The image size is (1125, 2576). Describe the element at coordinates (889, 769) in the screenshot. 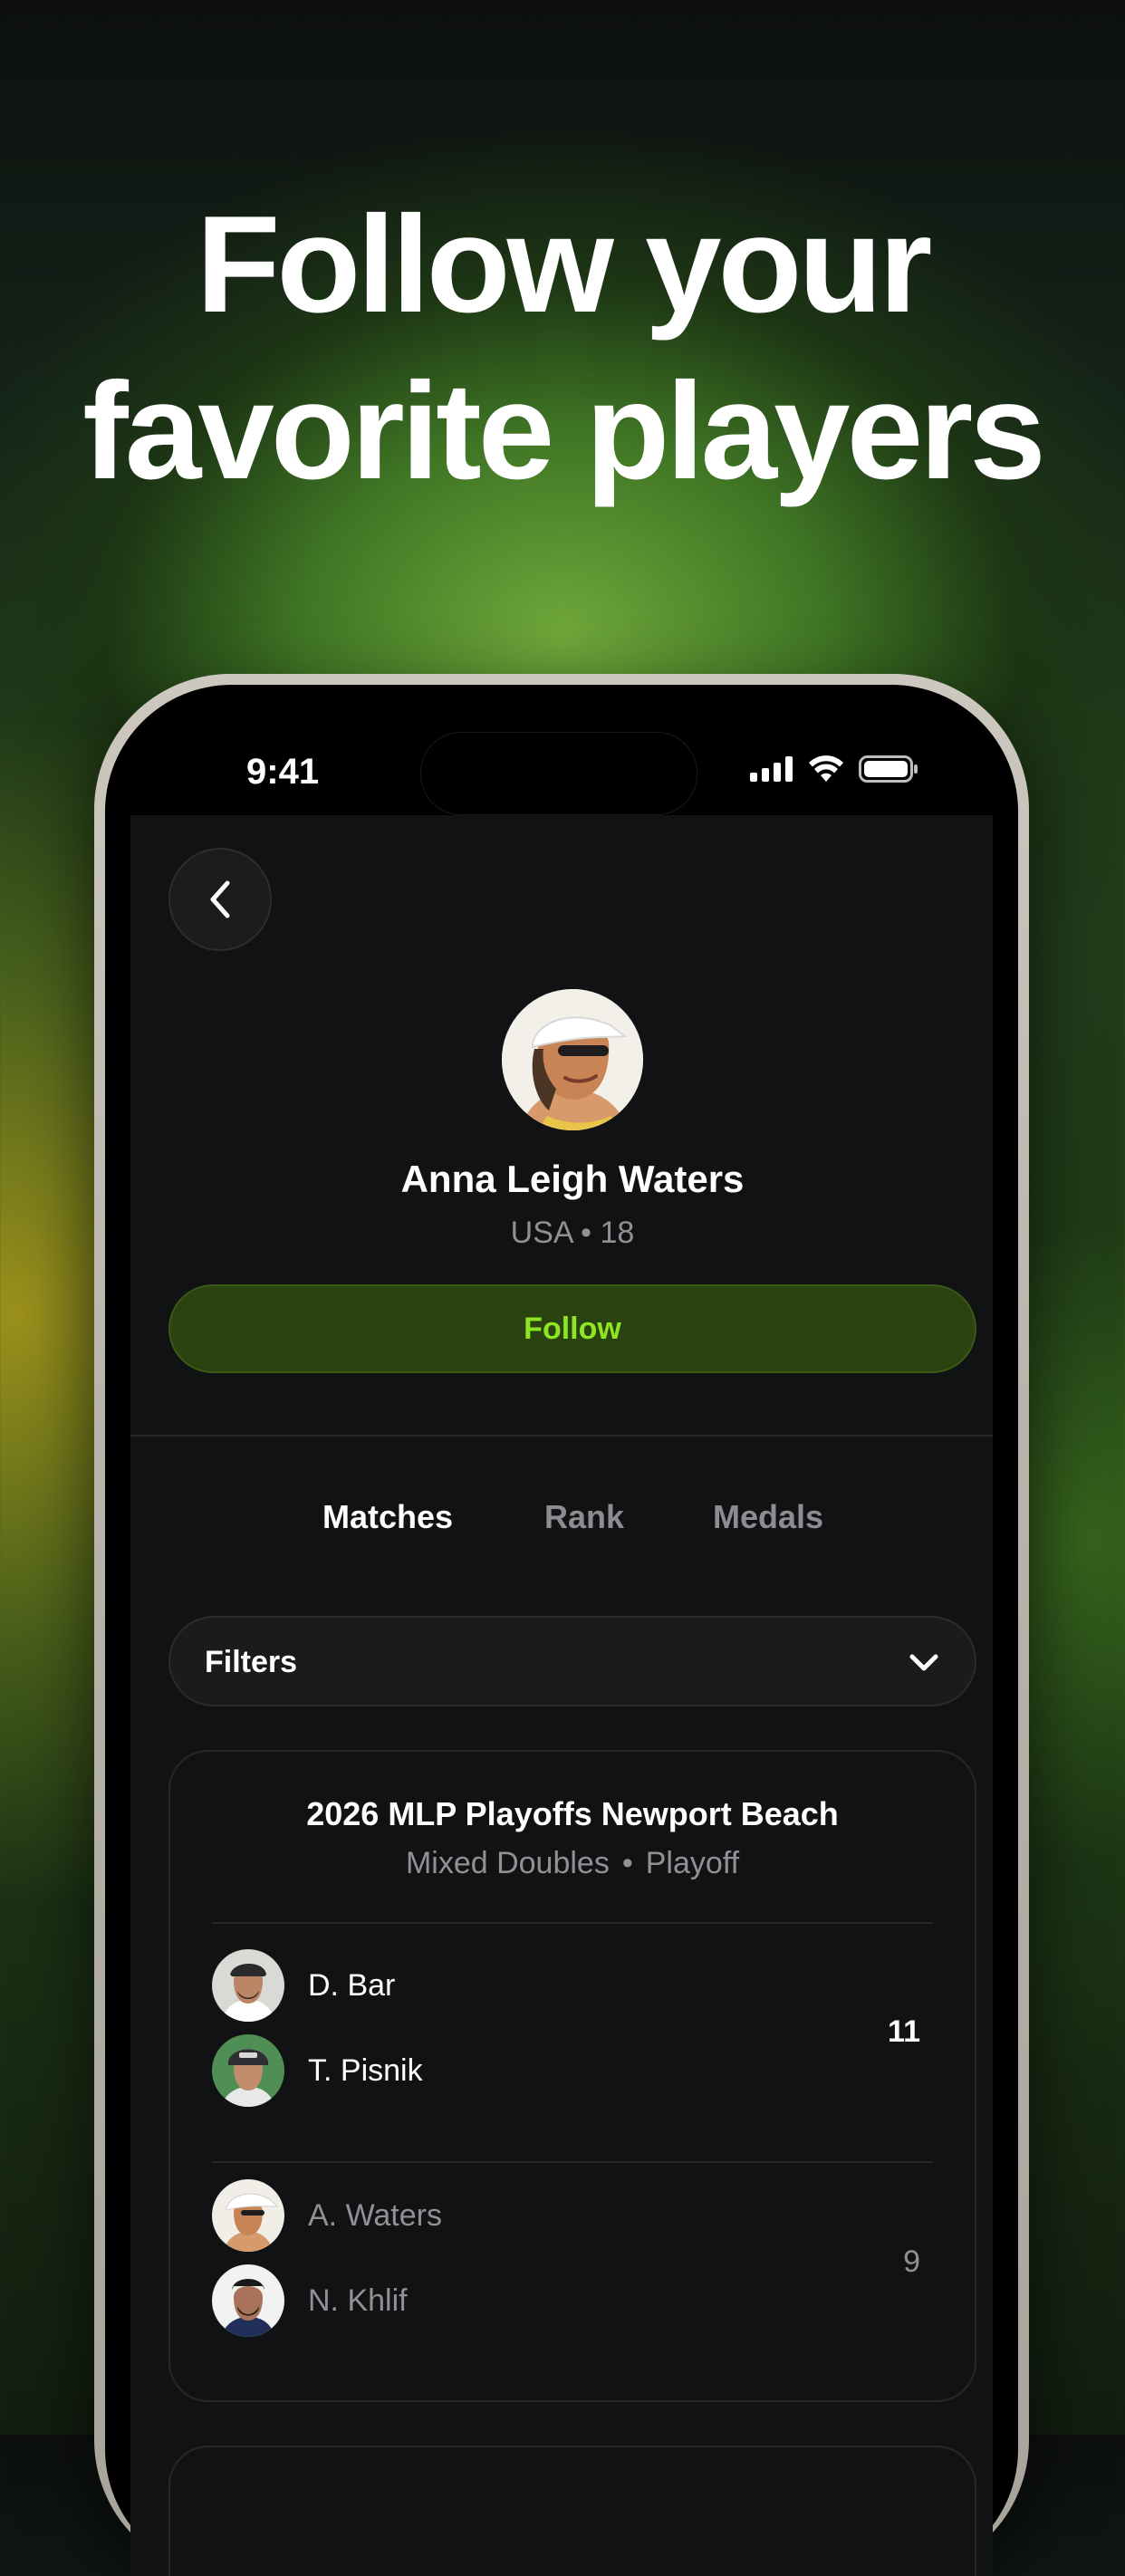

I see `battery-icon` at that location.